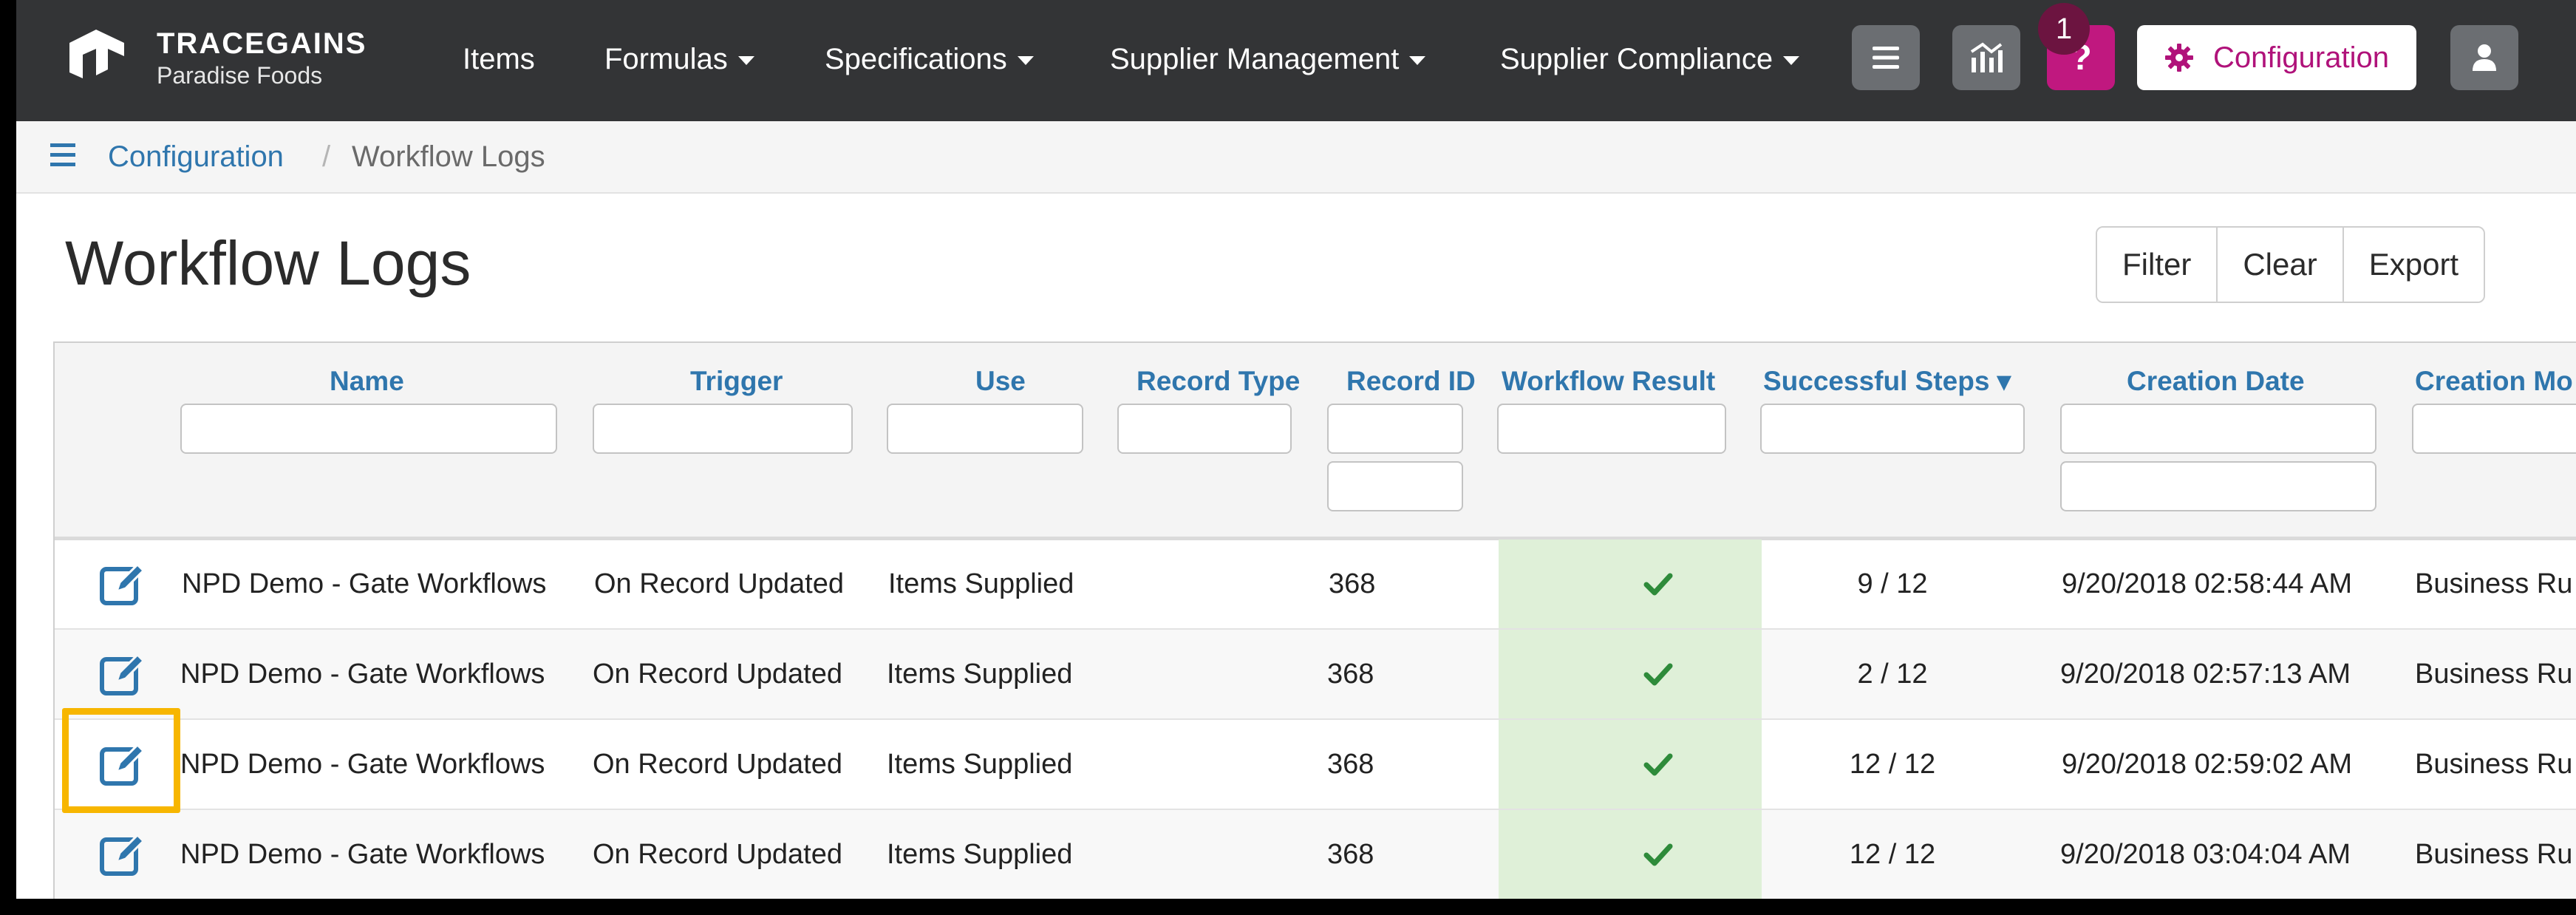 The height and width of the screenshot is (915, 2576). What do you see at coordinates (1887, 381) in the screenshot?
I see `column-header-successful-steps: Successful Steps ▾` at bounding box center [1887, 381].